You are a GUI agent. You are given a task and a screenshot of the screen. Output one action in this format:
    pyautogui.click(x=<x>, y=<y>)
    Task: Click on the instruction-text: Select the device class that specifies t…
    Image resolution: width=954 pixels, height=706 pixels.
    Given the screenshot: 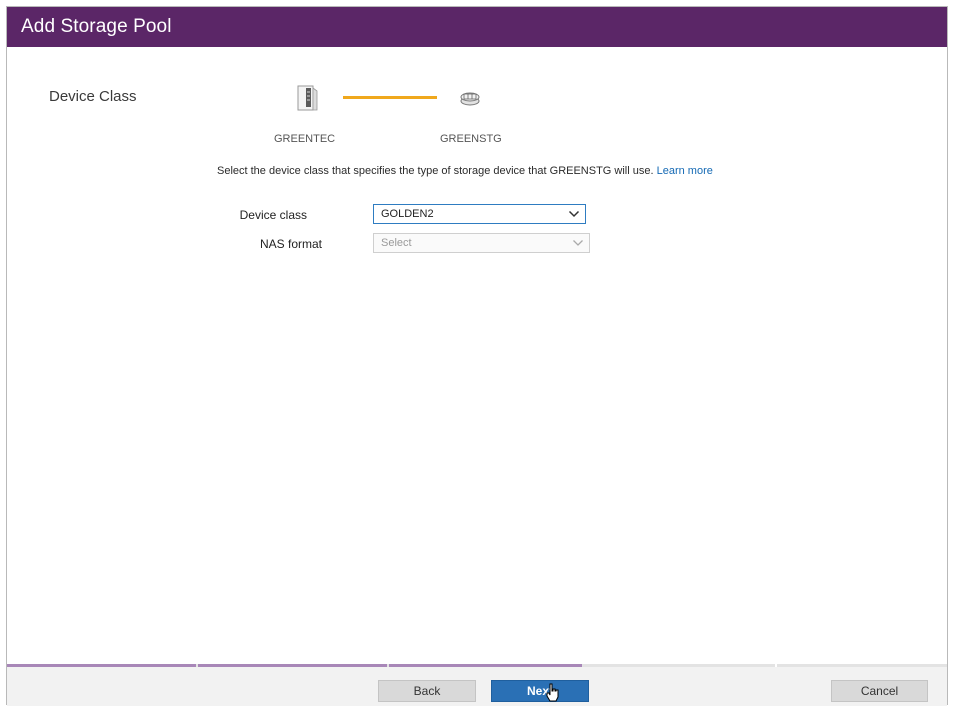 What is the action you would take?
    pyautogui.click(x=465, y=171)
    